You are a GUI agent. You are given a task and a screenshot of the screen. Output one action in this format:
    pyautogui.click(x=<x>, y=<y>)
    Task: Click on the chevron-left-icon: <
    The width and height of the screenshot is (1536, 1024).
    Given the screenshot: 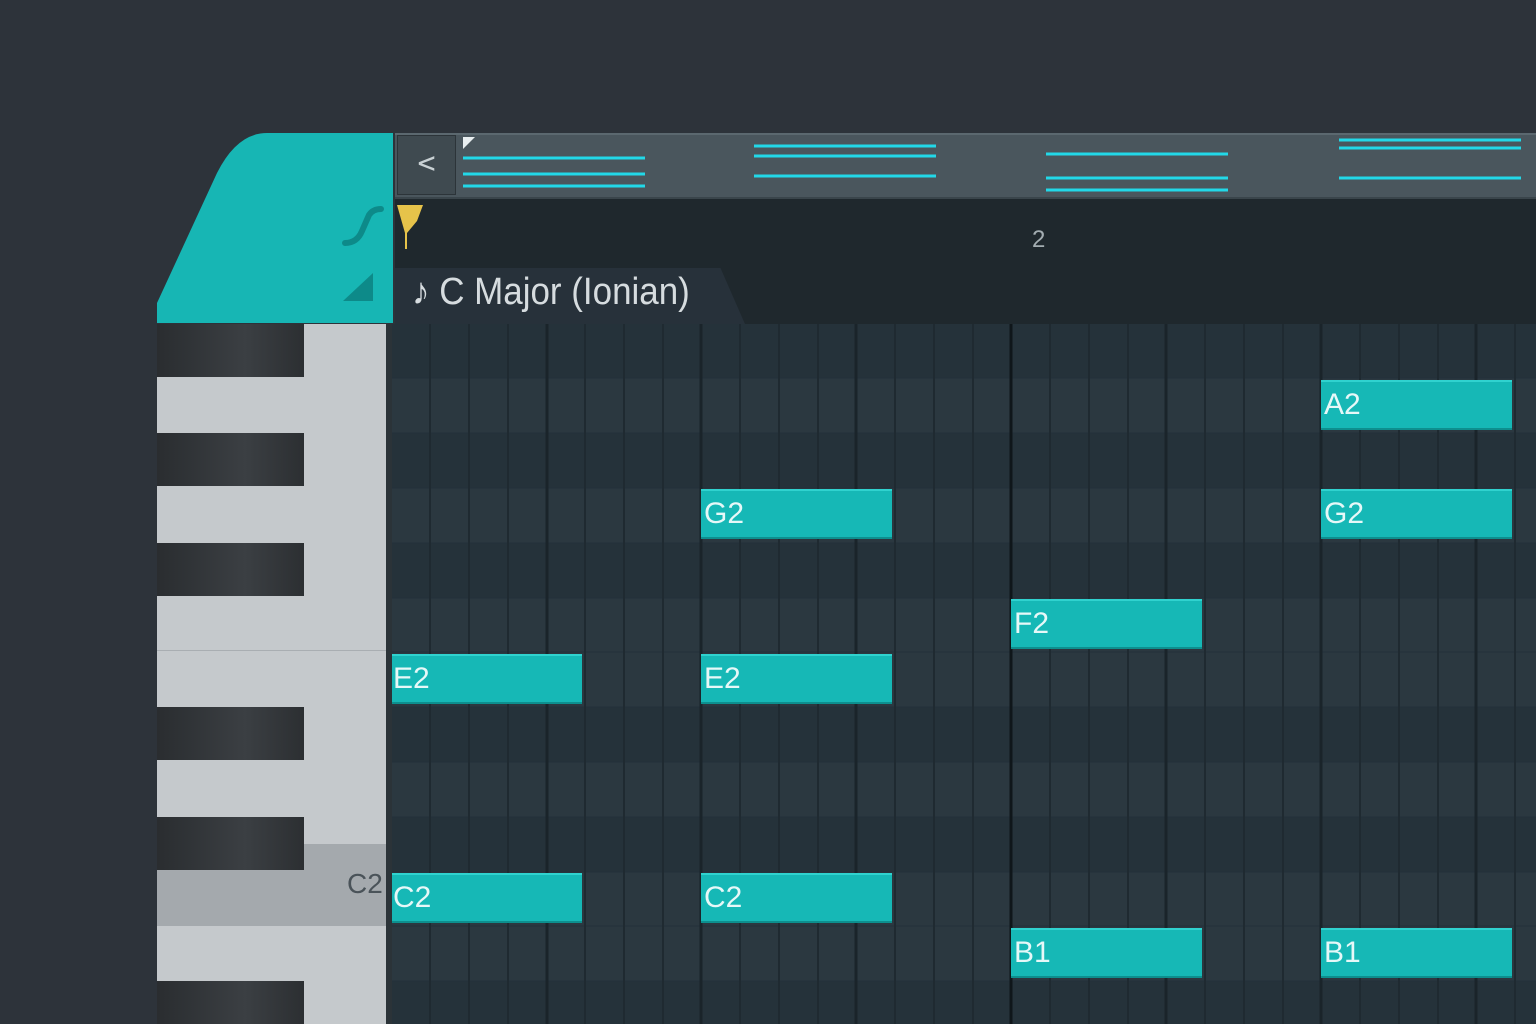 What is the action you would take?
    pyautogui.click(x=426, y=163)
    